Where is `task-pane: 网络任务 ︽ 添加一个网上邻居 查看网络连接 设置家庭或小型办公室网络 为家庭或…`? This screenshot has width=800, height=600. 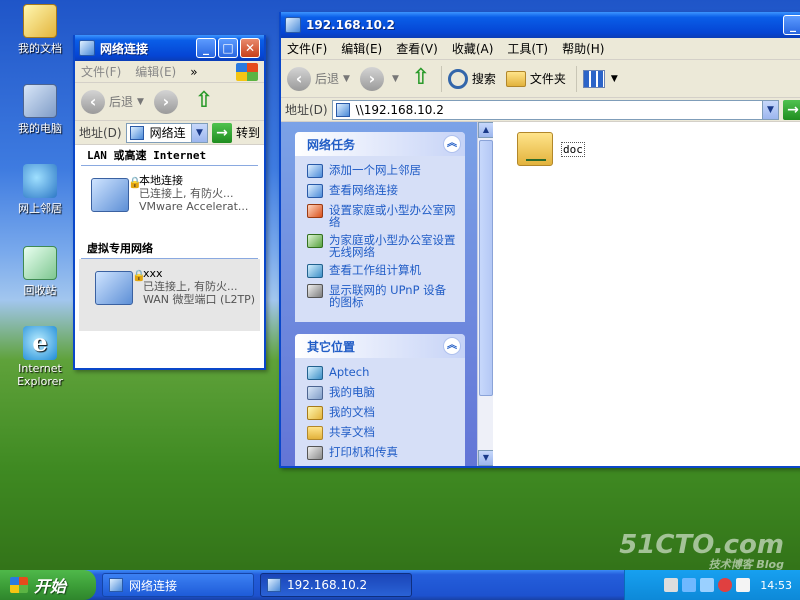
task-pane: 网络任务 ︽ 添加一个网上邻居 查看网络连接 设置家庭或小型办公室网络 为家庭或… is located at coordinates (379, 294).